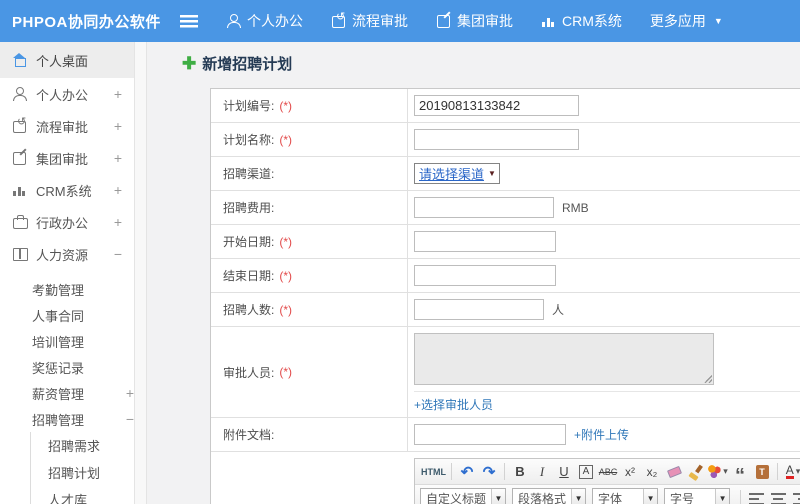 The image size is (800, 504). I want to click on align-right-icon, so click(796, 498).